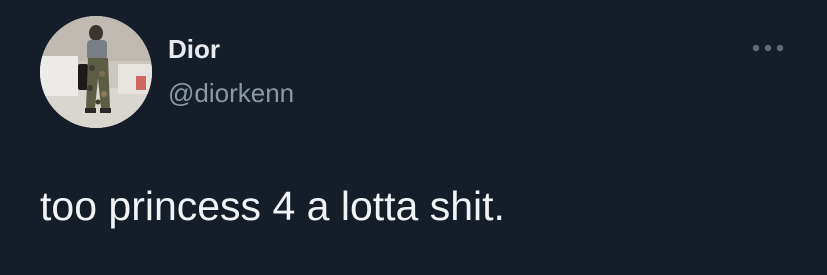 This screenshot has width=827, height=275. I want to click on author-handle: @diorkenn, so click(231, 93).